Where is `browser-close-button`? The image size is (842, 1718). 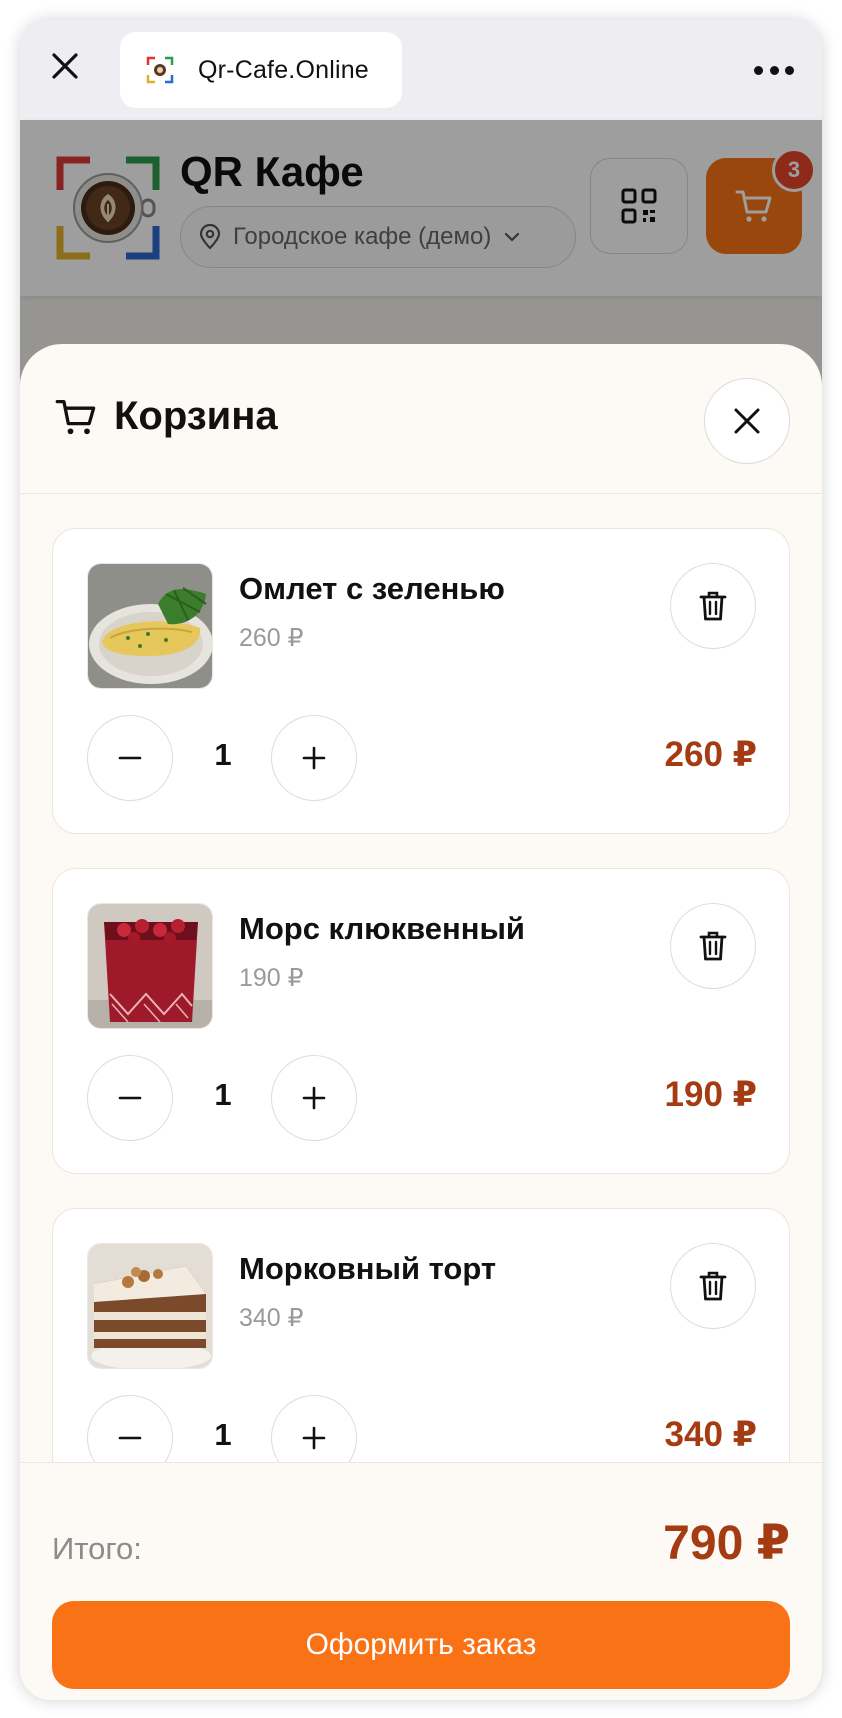
browser-close-button is located at coordinates (65, 66).